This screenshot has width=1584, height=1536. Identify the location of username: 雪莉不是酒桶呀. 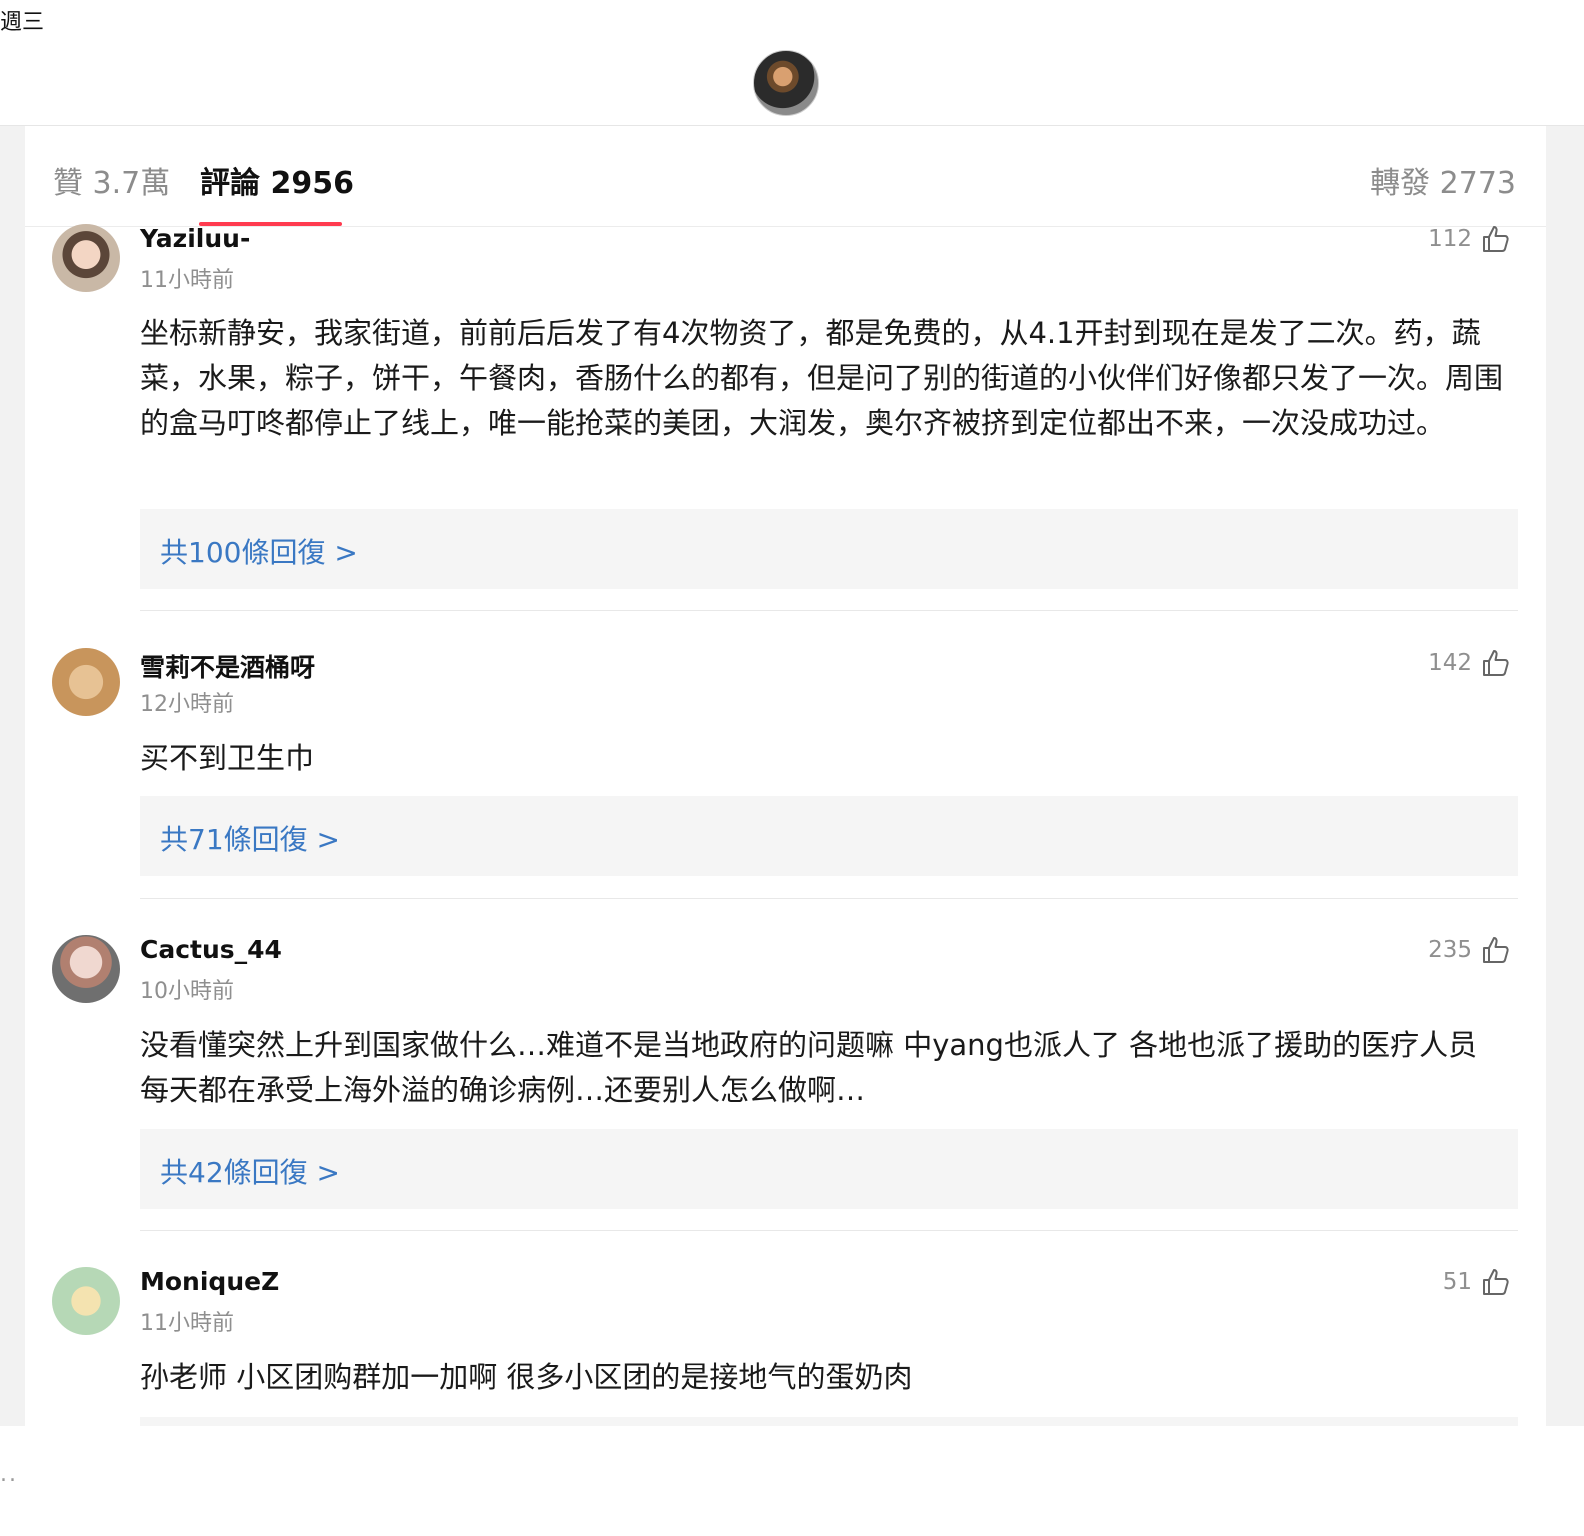
(227, 666).